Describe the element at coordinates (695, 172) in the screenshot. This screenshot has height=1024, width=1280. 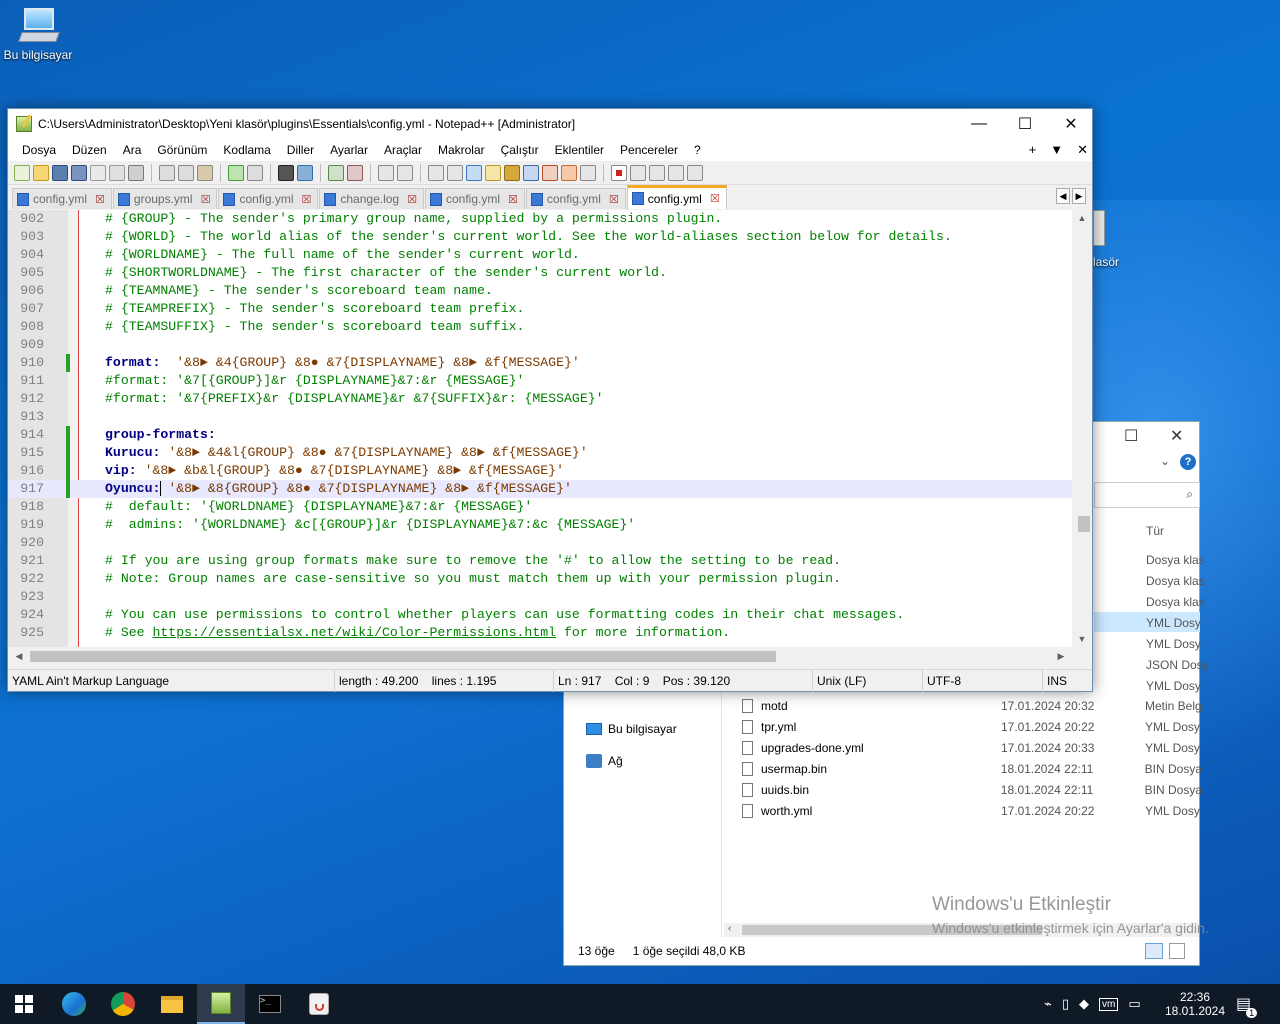
I see `save-macro-icon` at that location.